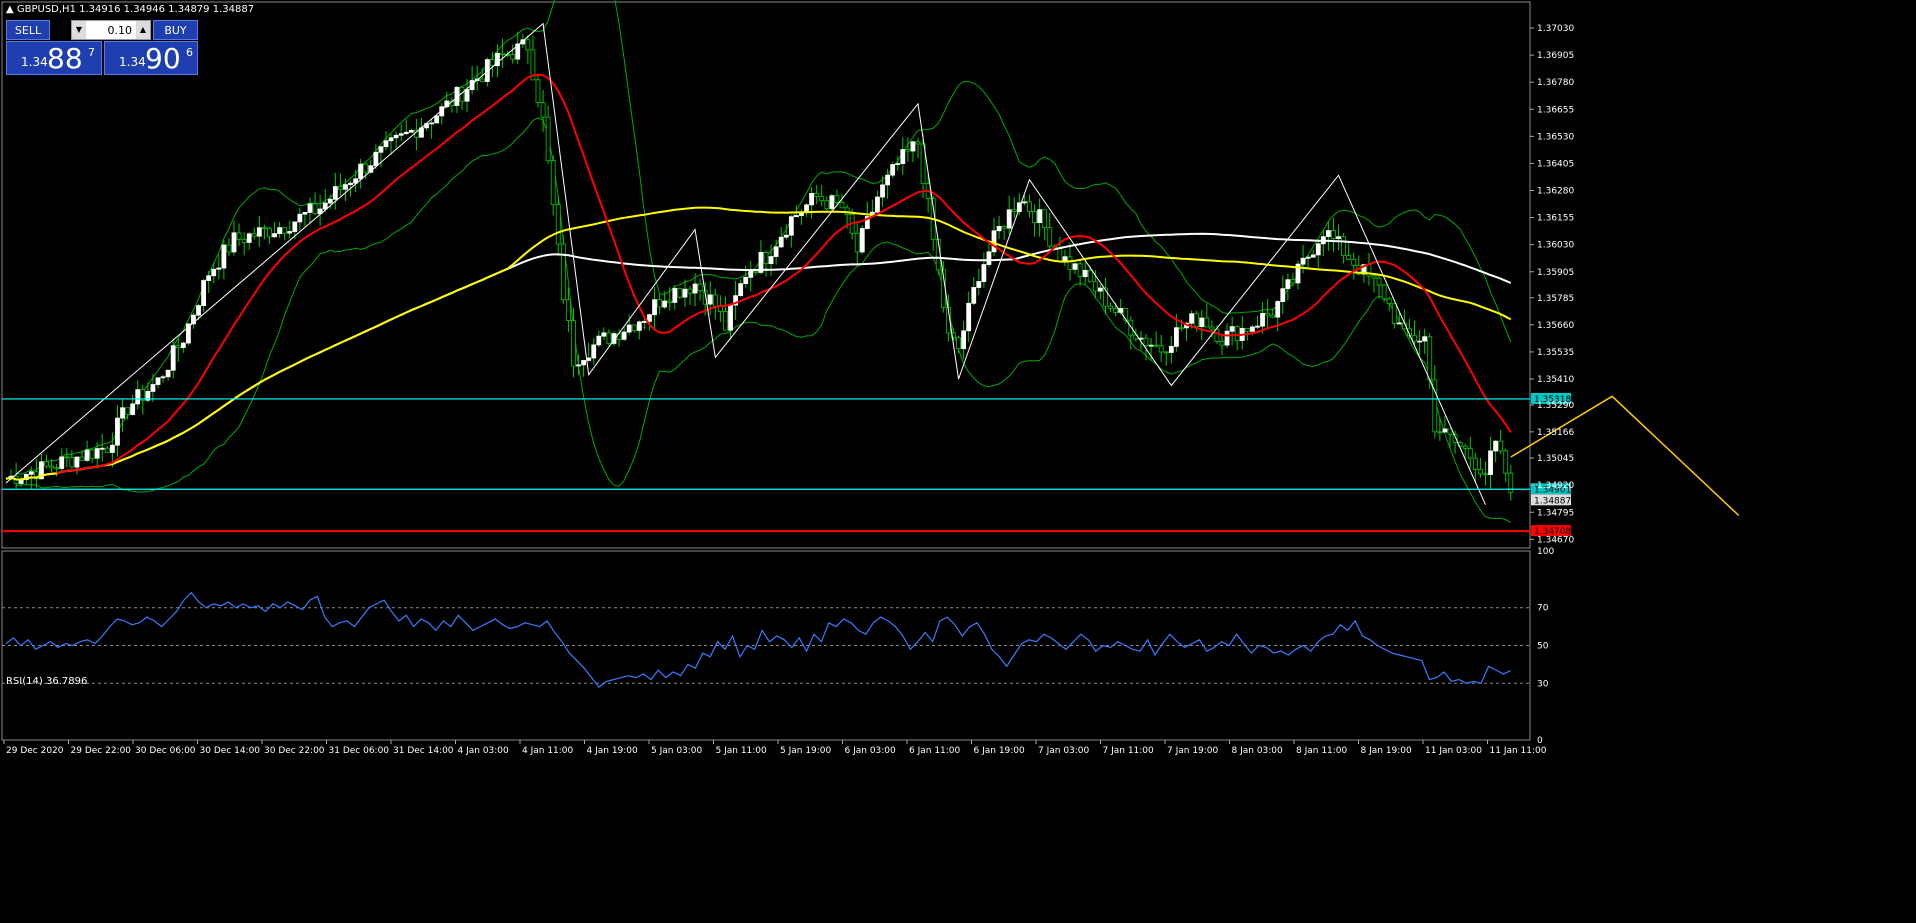  I want to click on collapse-arrow-icon: ▲, so click(11, 9).